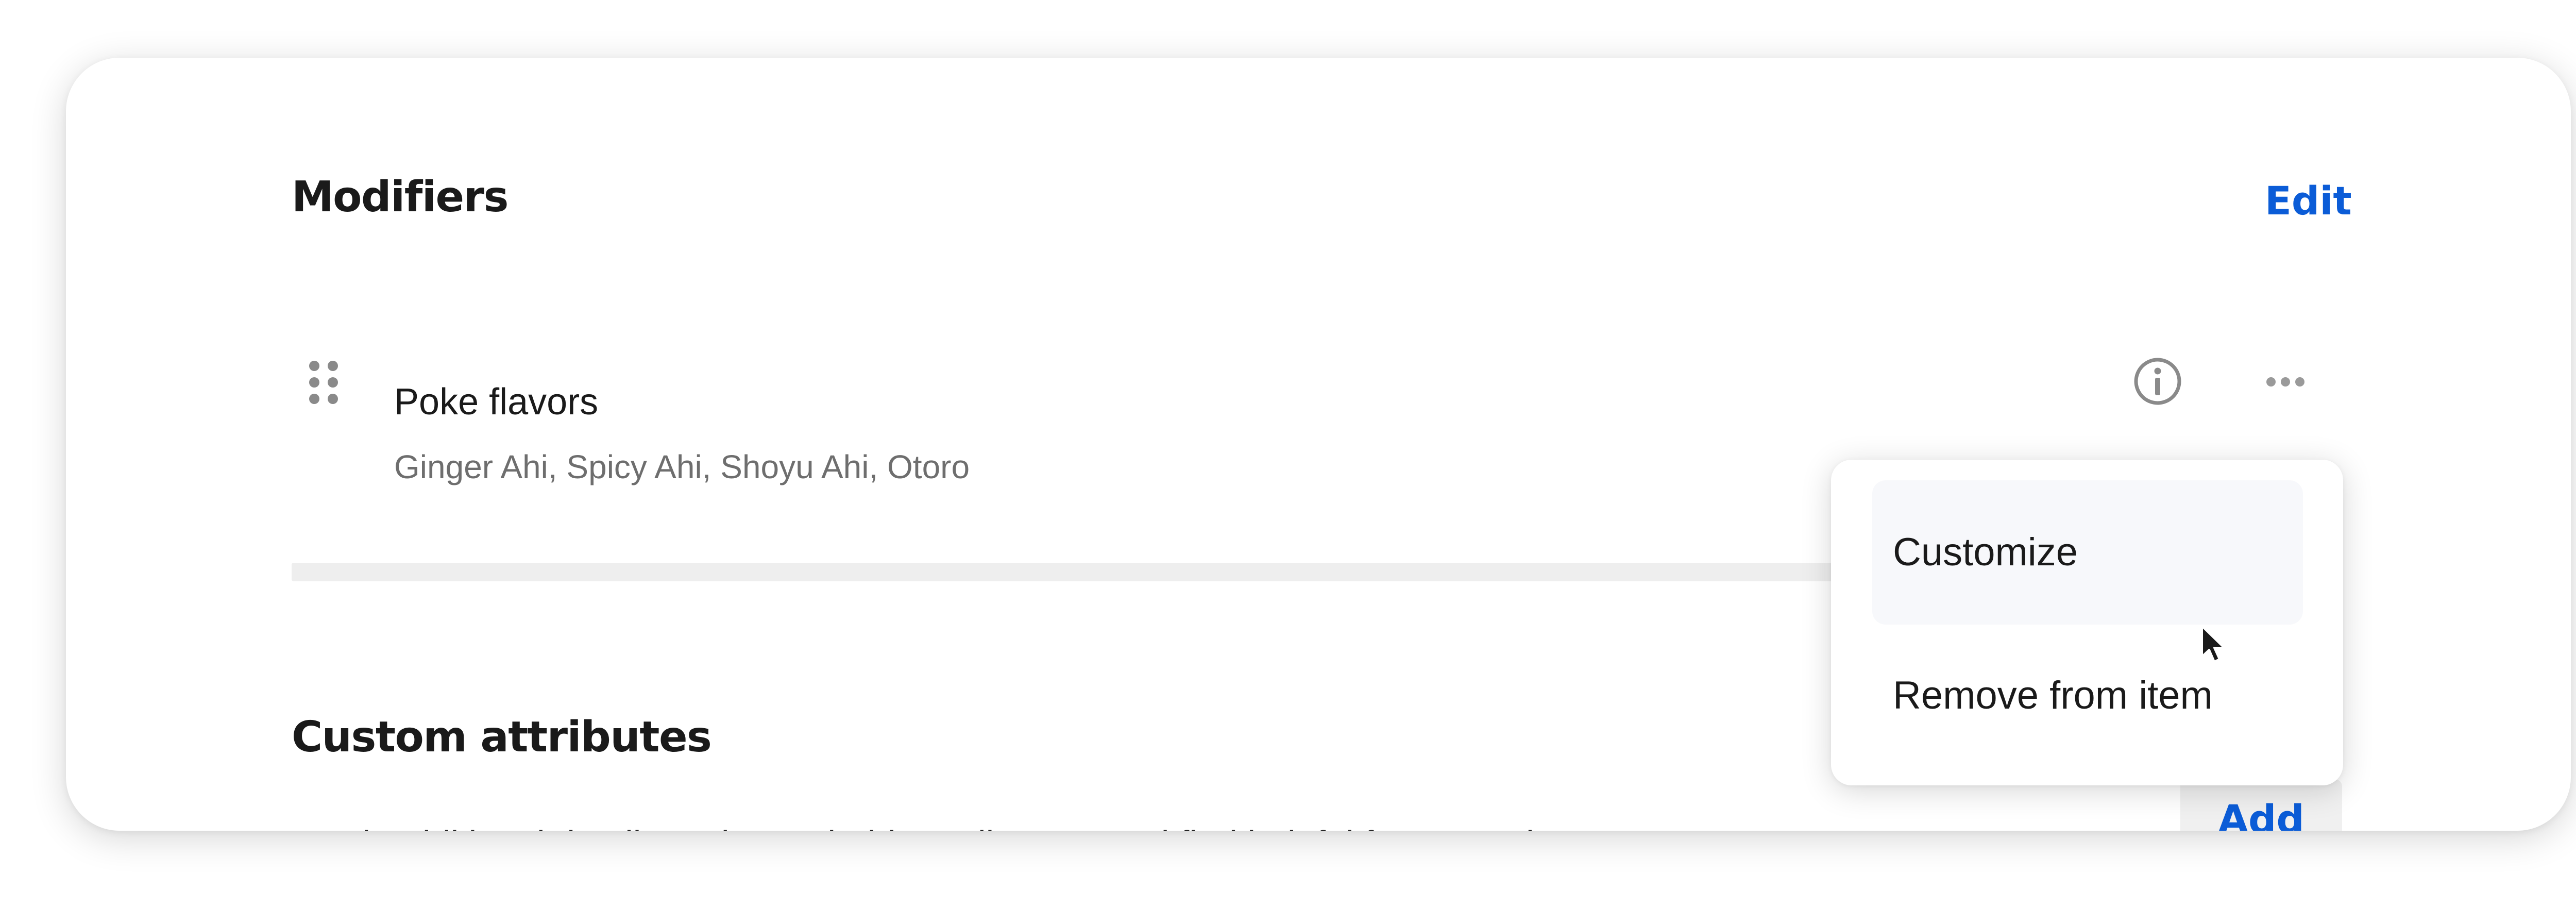 The height and width of the screenshot is (907, 2576). I want to click on menu-item-remove-from-item: Remove from item, so click(2087, 697).